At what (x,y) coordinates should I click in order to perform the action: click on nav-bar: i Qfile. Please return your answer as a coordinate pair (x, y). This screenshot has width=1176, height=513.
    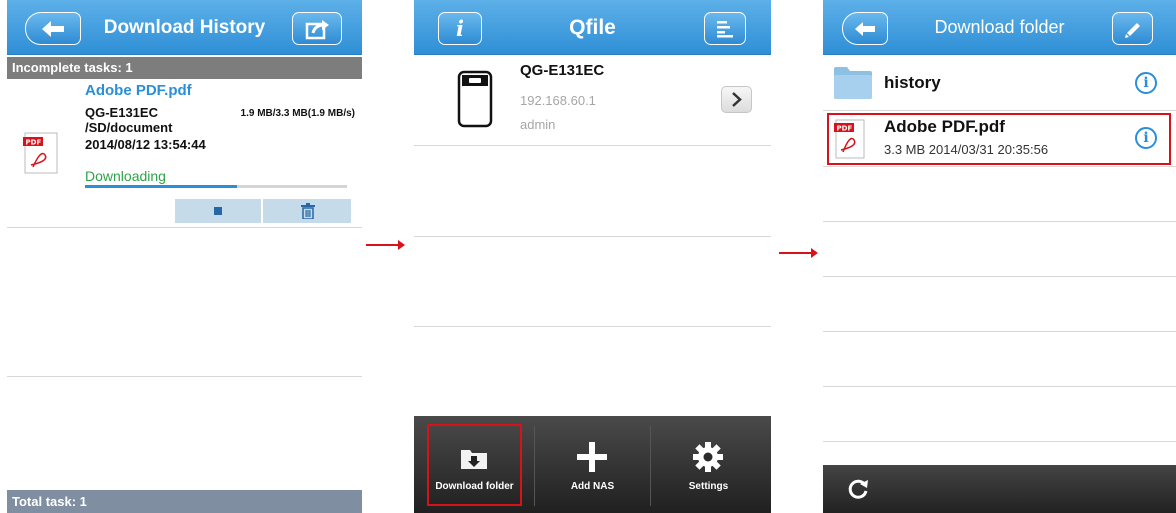
    Looking at the image, I should click on (592, 27).